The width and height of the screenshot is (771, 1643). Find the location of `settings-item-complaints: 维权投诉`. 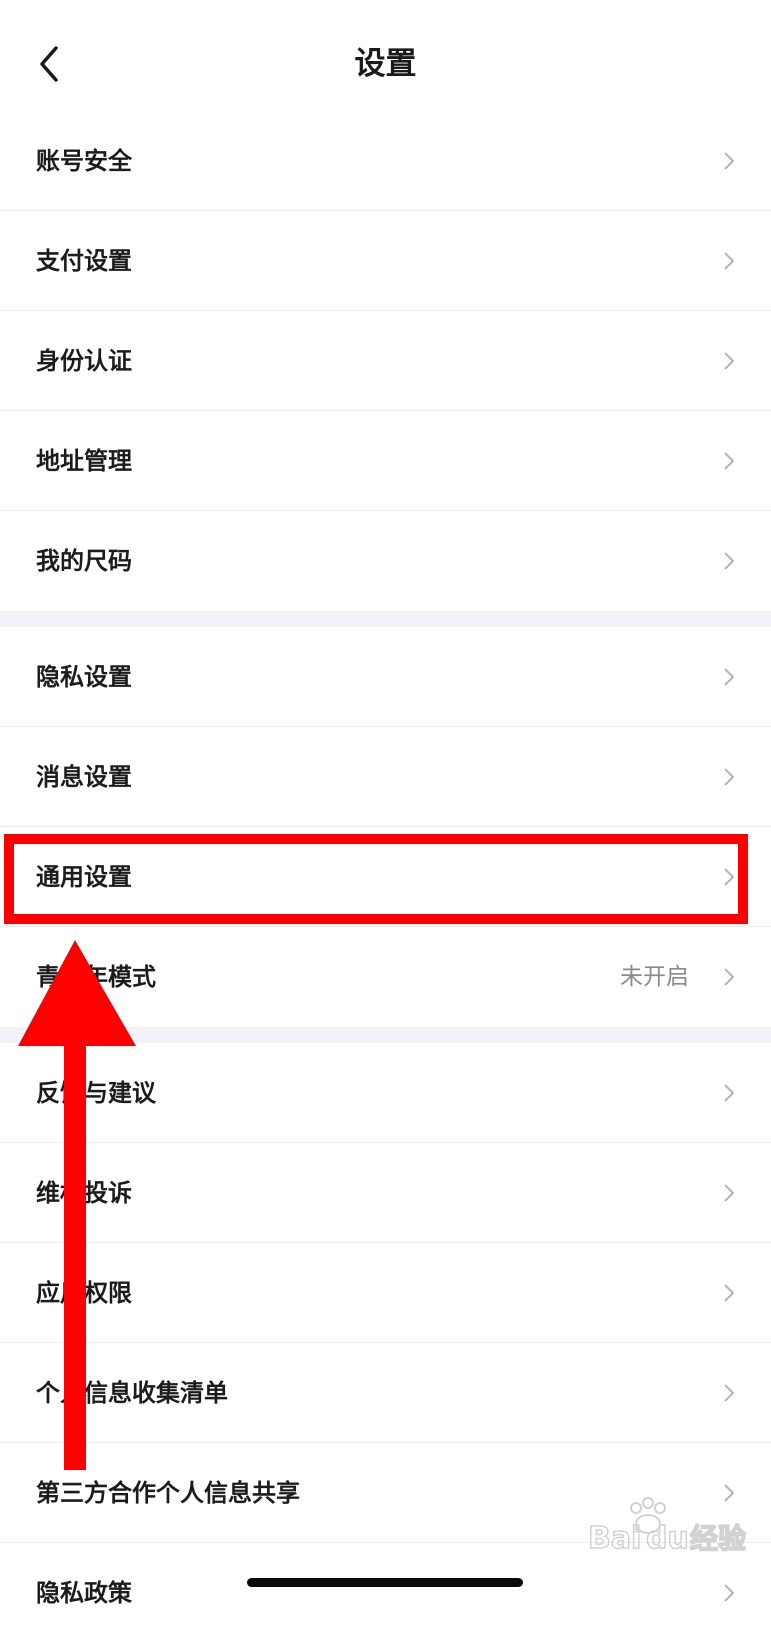

settings-item-complaints: 维权投诉 is located at coordinates (385, 1193).